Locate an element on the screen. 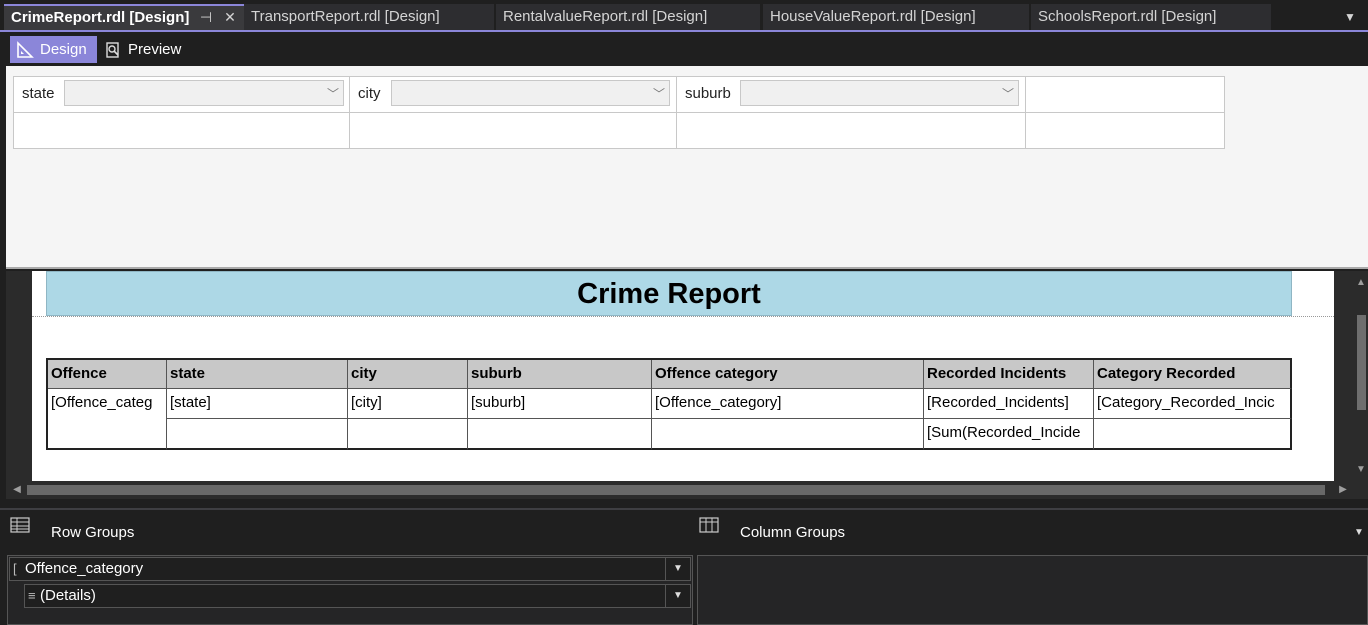 The width and height of the screenshot is (1368, 625). scroll-up-icon: ▲ is located at coordinates (1361, 283).